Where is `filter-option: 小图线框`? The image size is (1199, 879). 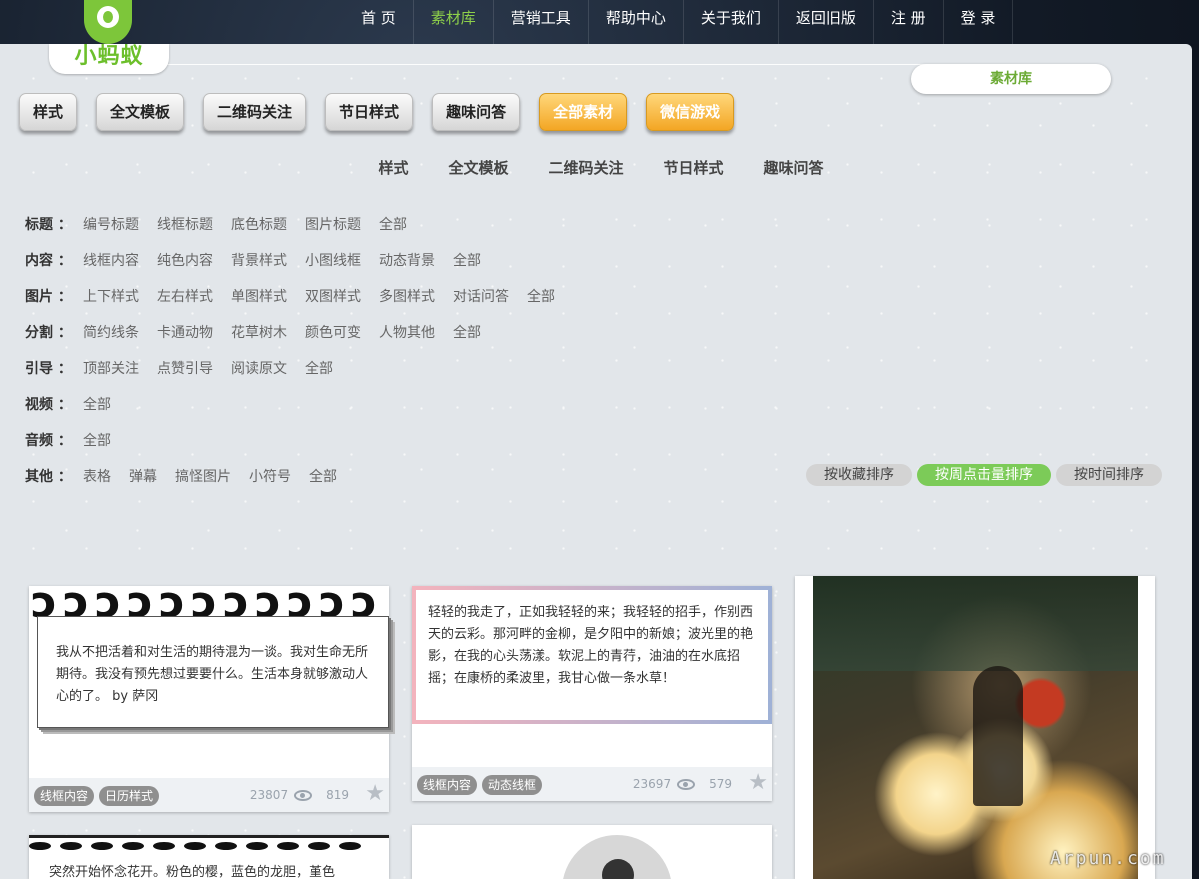 filter-option: 小图线框 is located at coordinates (333, 260).